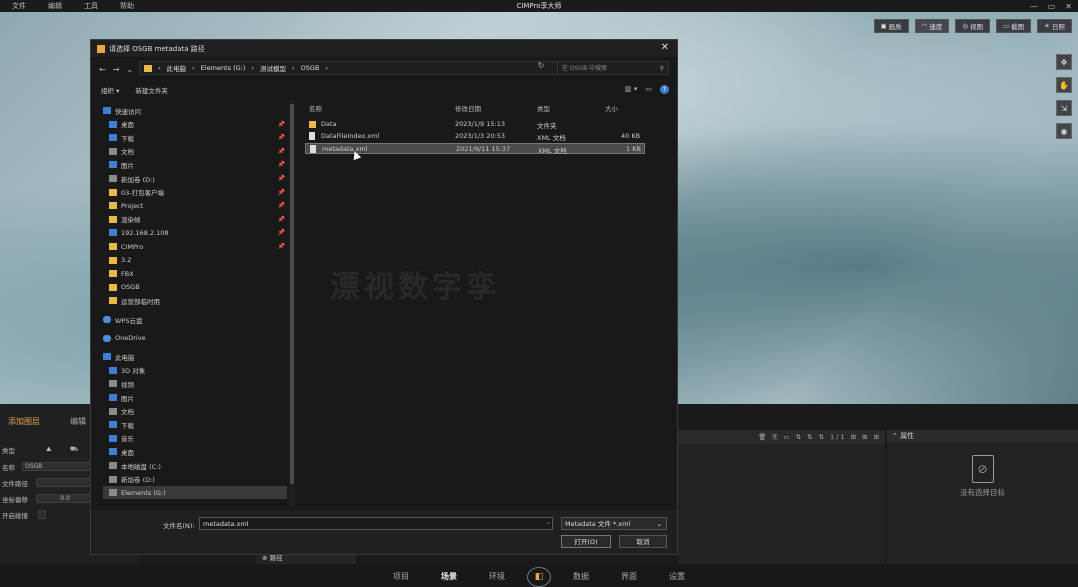 Image resolution: width=1078 pixels, height=587 pixels. Describe the element at coordinates (543, 108) in the screenshot. I see `col-type: 类型` at that location.